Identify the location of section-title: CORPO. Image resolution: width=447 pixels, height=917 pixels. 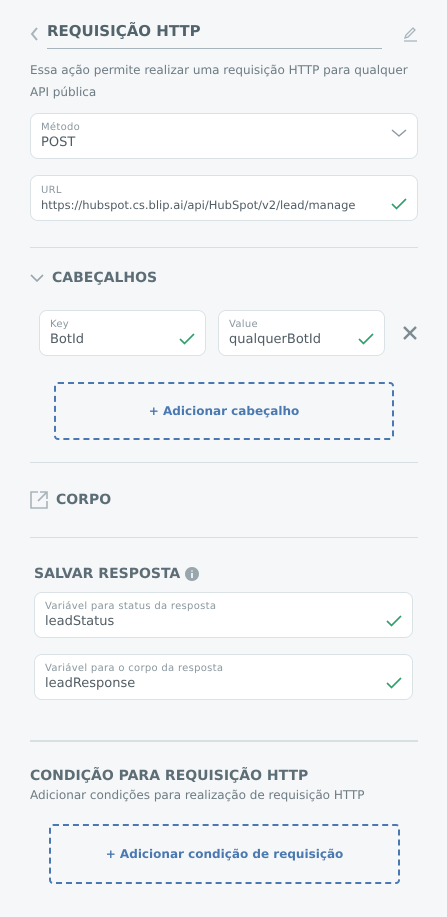
(84, 500).